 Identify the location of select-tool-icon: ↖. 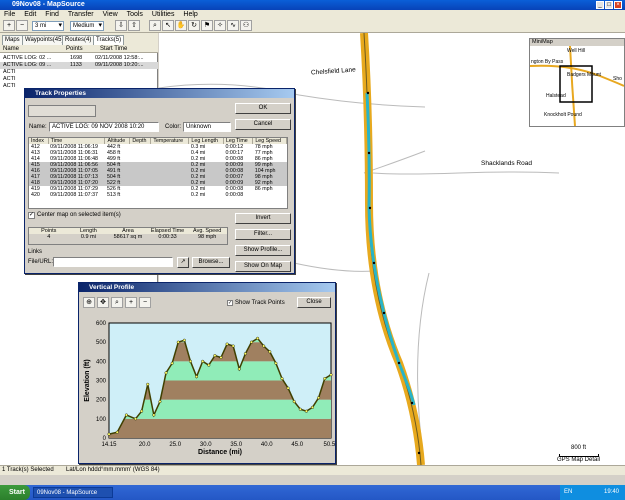
(168, 25).